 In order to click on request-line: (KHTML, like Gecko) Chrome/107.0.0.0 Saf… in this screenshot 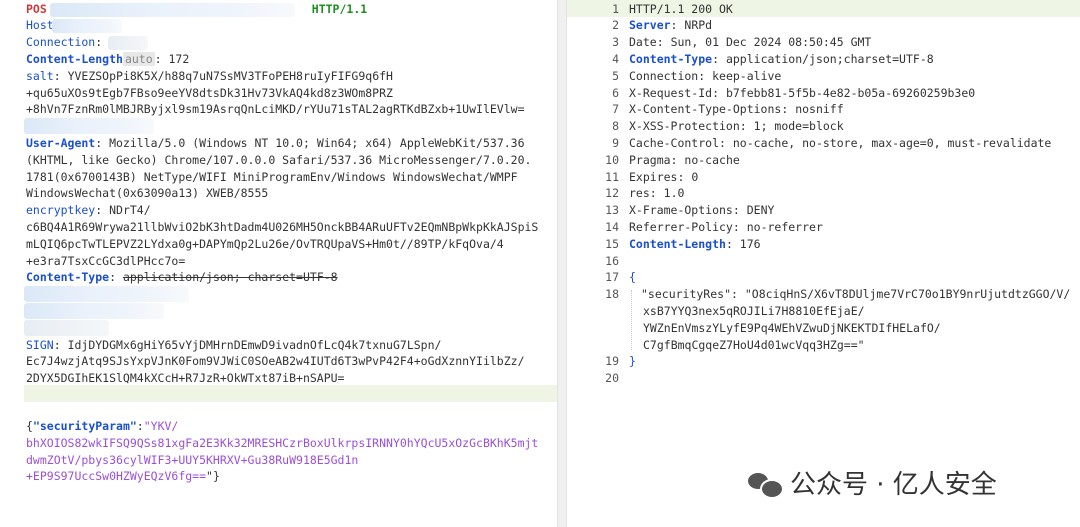, I will do `click(278, 160)`.